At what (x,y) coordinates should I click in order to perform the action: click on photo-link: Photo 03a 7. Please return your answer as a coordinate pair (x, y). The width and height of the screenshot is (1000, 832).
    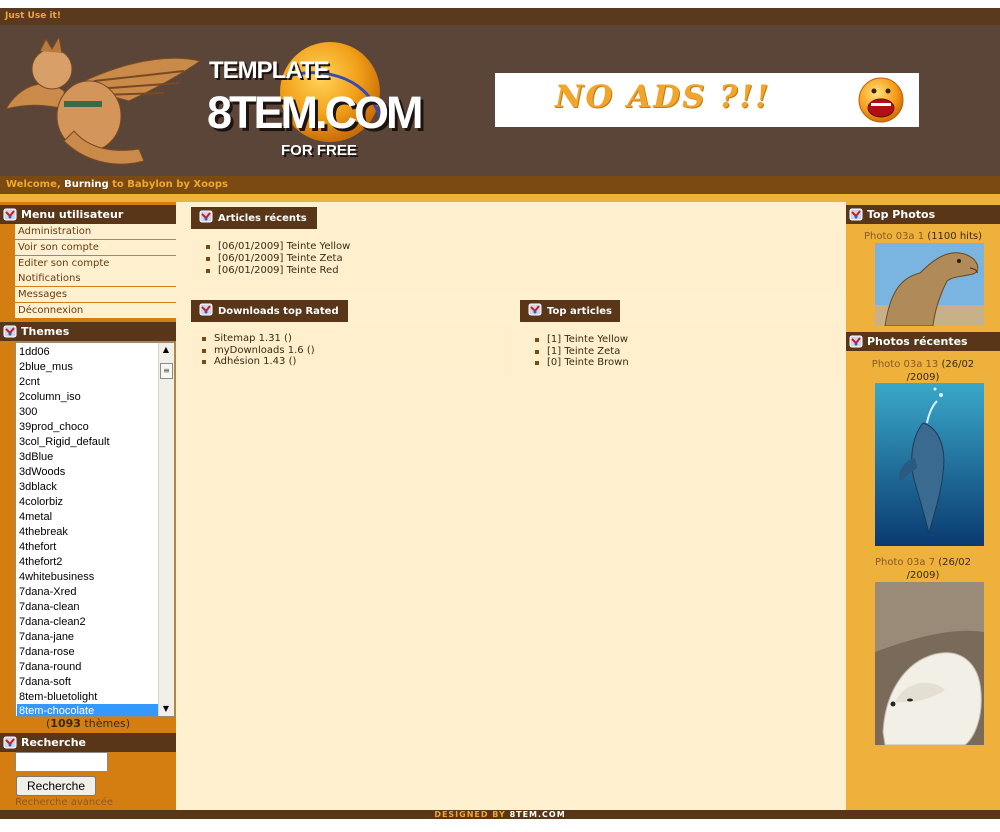
    Looking at the image, I should click on (905, 562).